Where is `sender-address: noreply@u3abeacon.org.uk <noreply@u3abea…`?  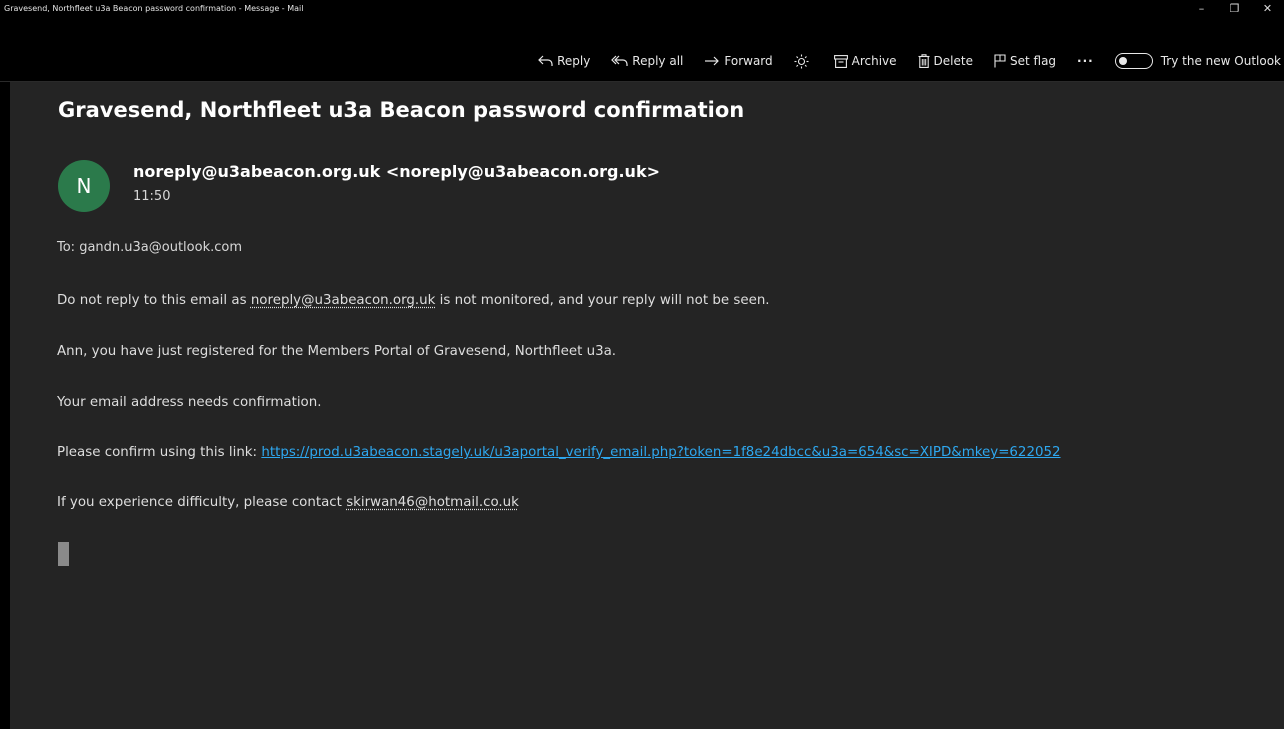 sender-address: noreply@u3abeacon.org.uk <noreply@u3abea… is located at coordinates (396, 171).